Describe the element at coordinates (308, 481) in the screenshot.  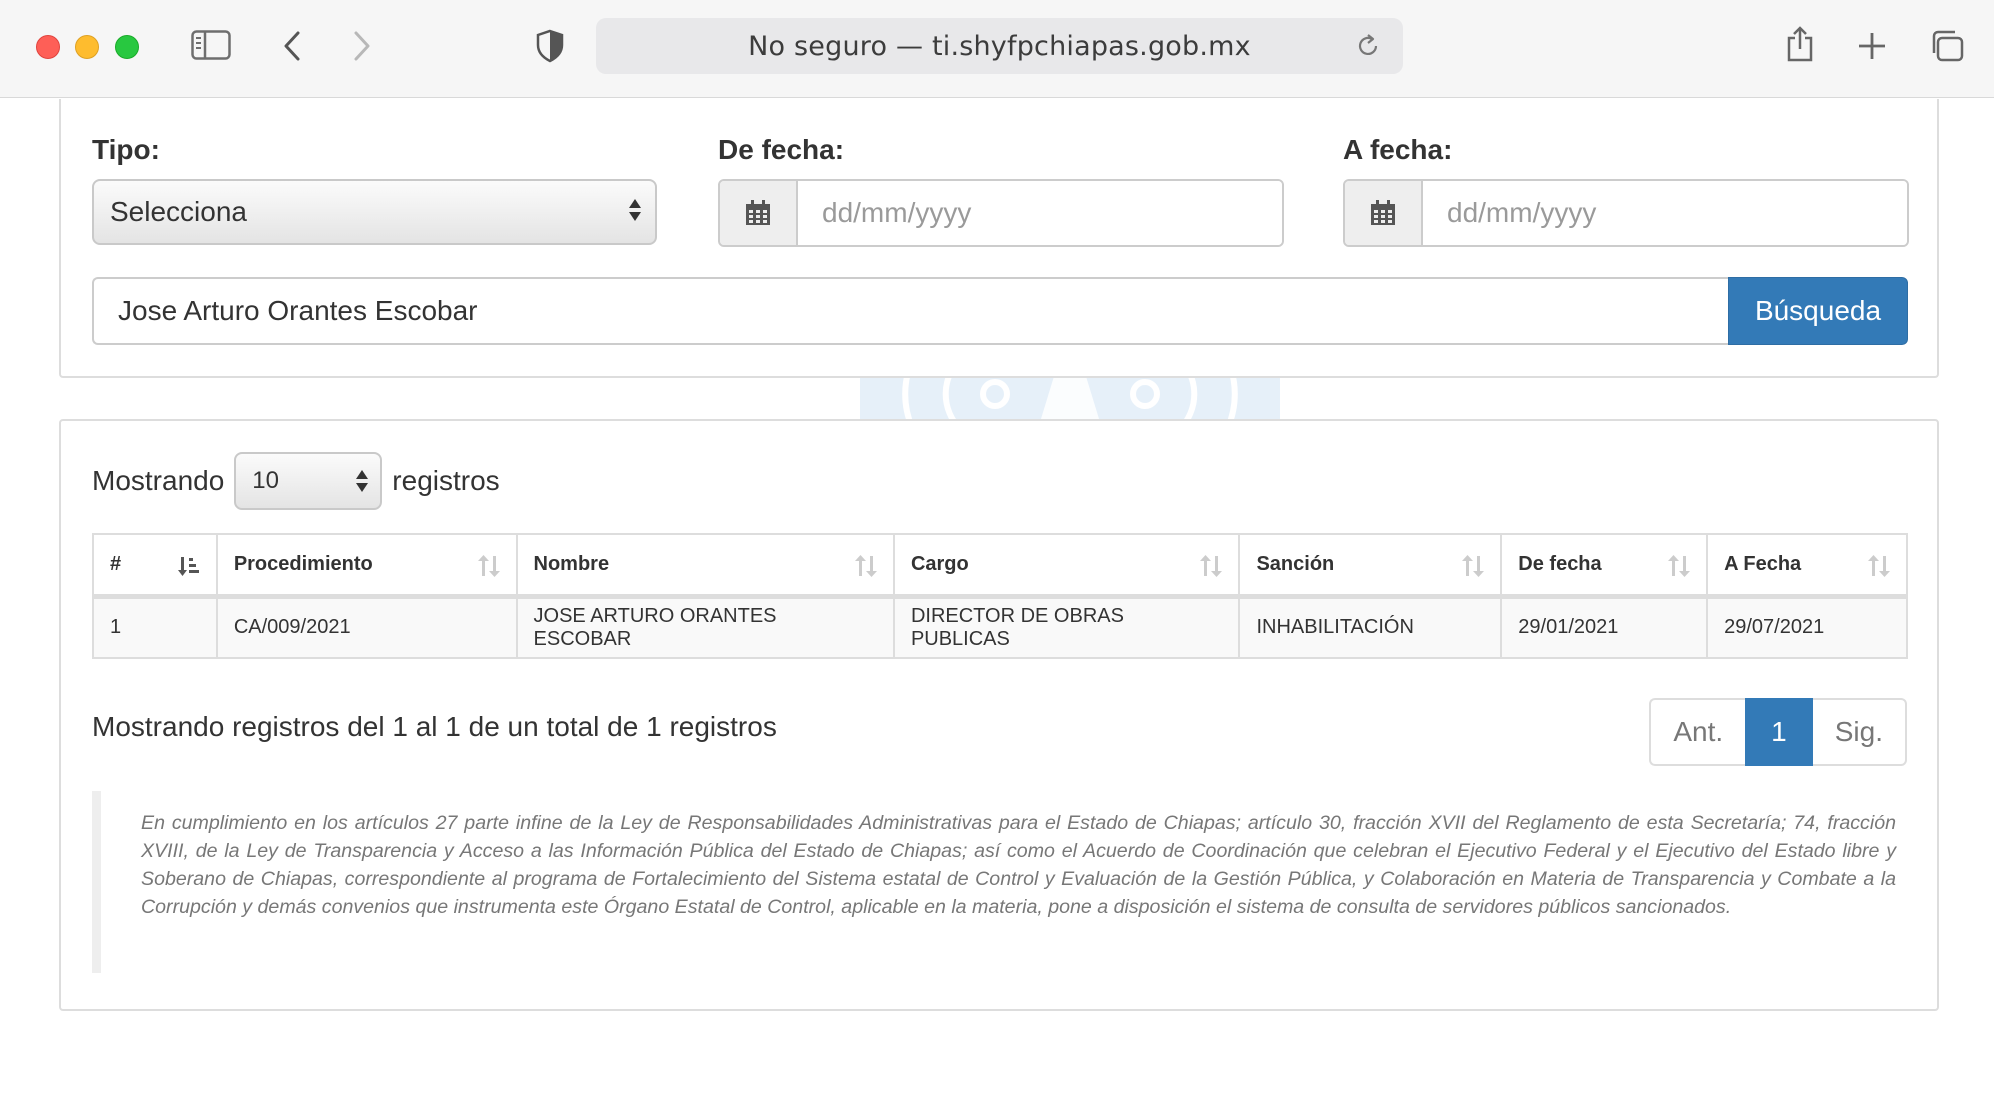
I see `page-length-select: 10` at that location.